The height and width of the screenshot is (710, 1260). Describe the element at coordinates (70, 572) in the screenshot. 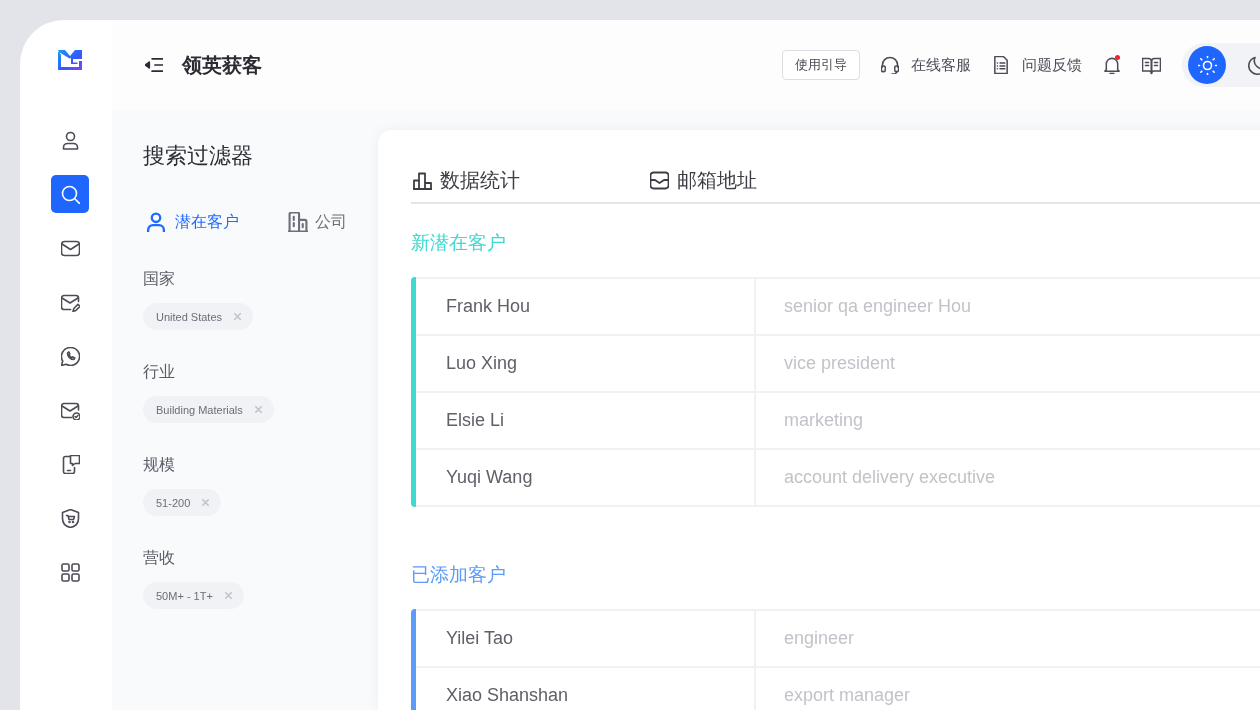

I see `grid-icon` at that location.